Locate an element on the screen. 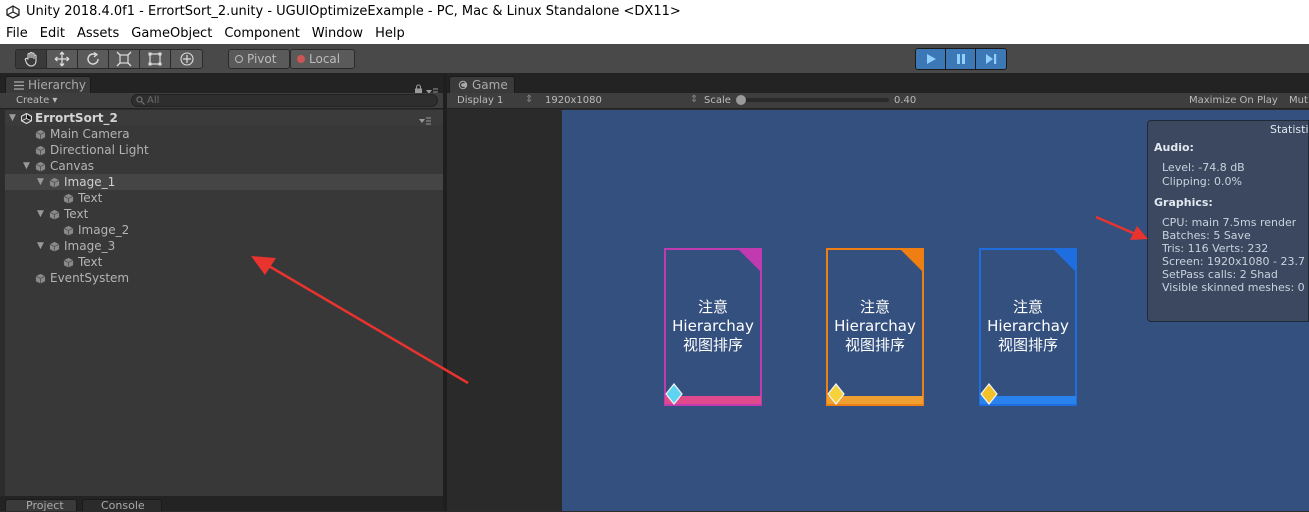  display-dropdown: Display 1 is located at coordinates (480, 100).